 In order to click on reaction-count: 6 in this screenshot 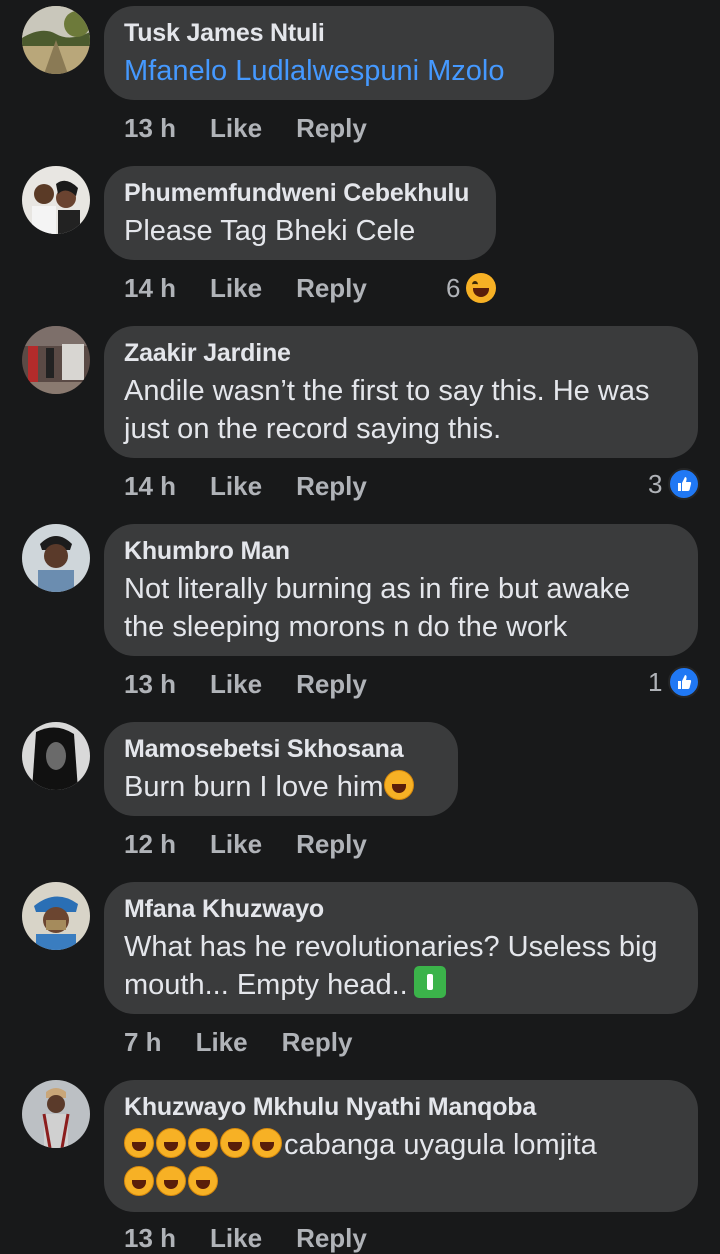, I will do `click(471, 288)`.